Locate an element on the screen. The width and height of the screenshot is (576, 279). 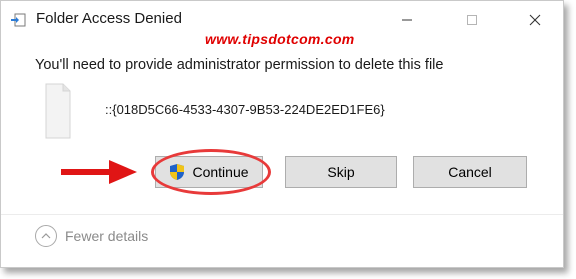
fewer-details-label: Fewer details is located at coordinates (107, 236).